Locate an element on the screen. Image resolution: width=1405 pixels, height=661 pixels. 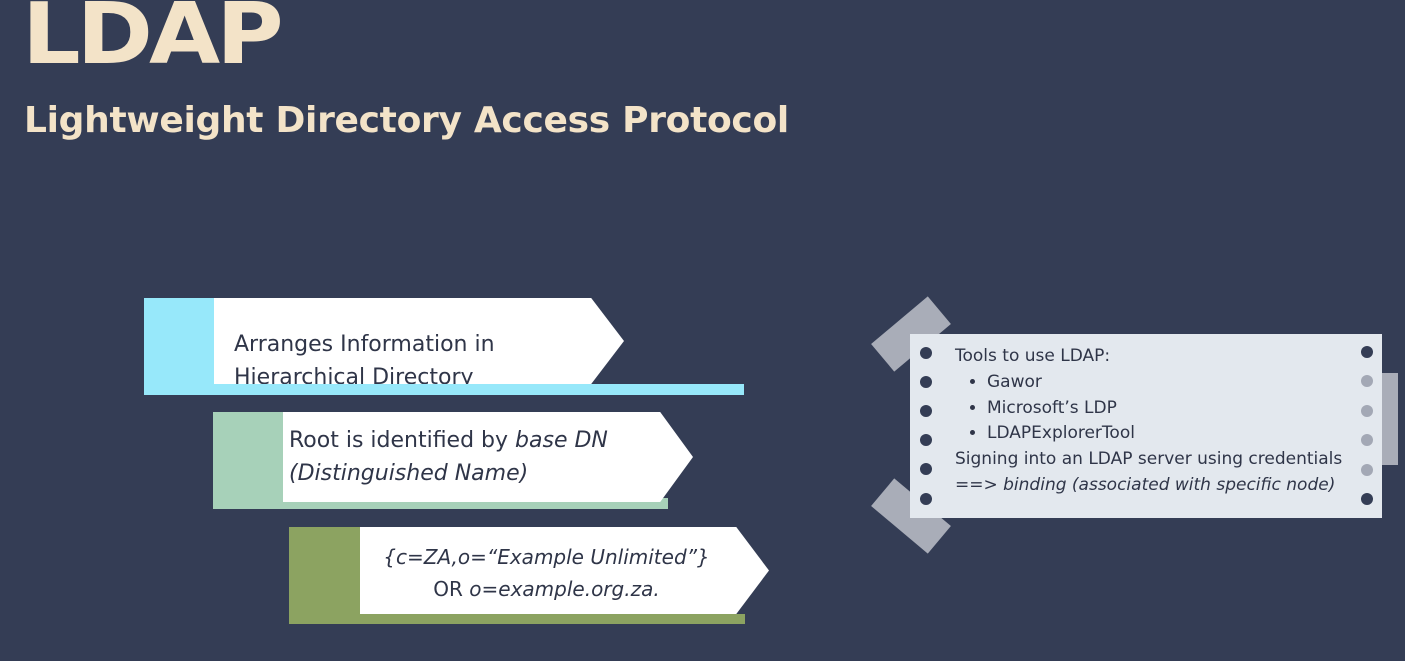
list-item: Gawor is located at coordinates (1164, 383).